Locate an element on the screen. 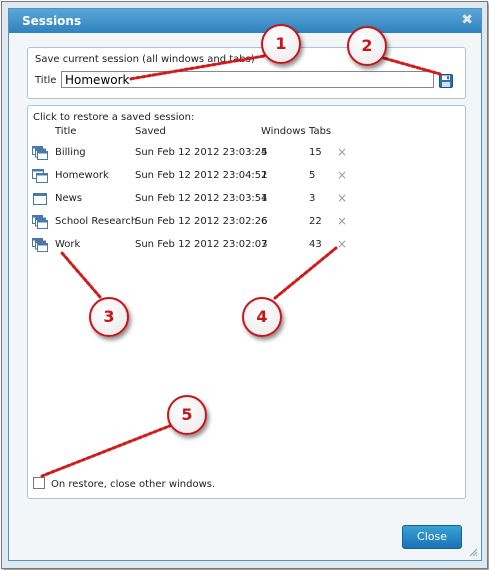 The width and height of the screenshot is (489, 570). close-button: Close is located at coordinates (432, 537).